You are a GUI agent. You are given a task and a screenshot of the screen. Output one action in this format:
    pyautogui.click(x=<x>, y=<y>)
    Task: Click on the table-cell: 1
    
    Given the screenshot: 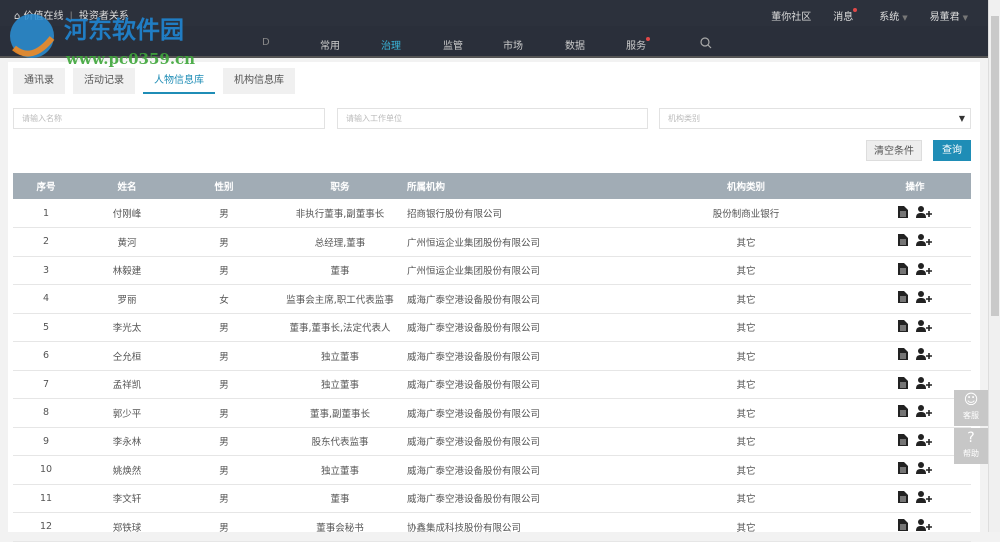 What is the action you would take?
    pyautogui.click(x=46, y=213)
    